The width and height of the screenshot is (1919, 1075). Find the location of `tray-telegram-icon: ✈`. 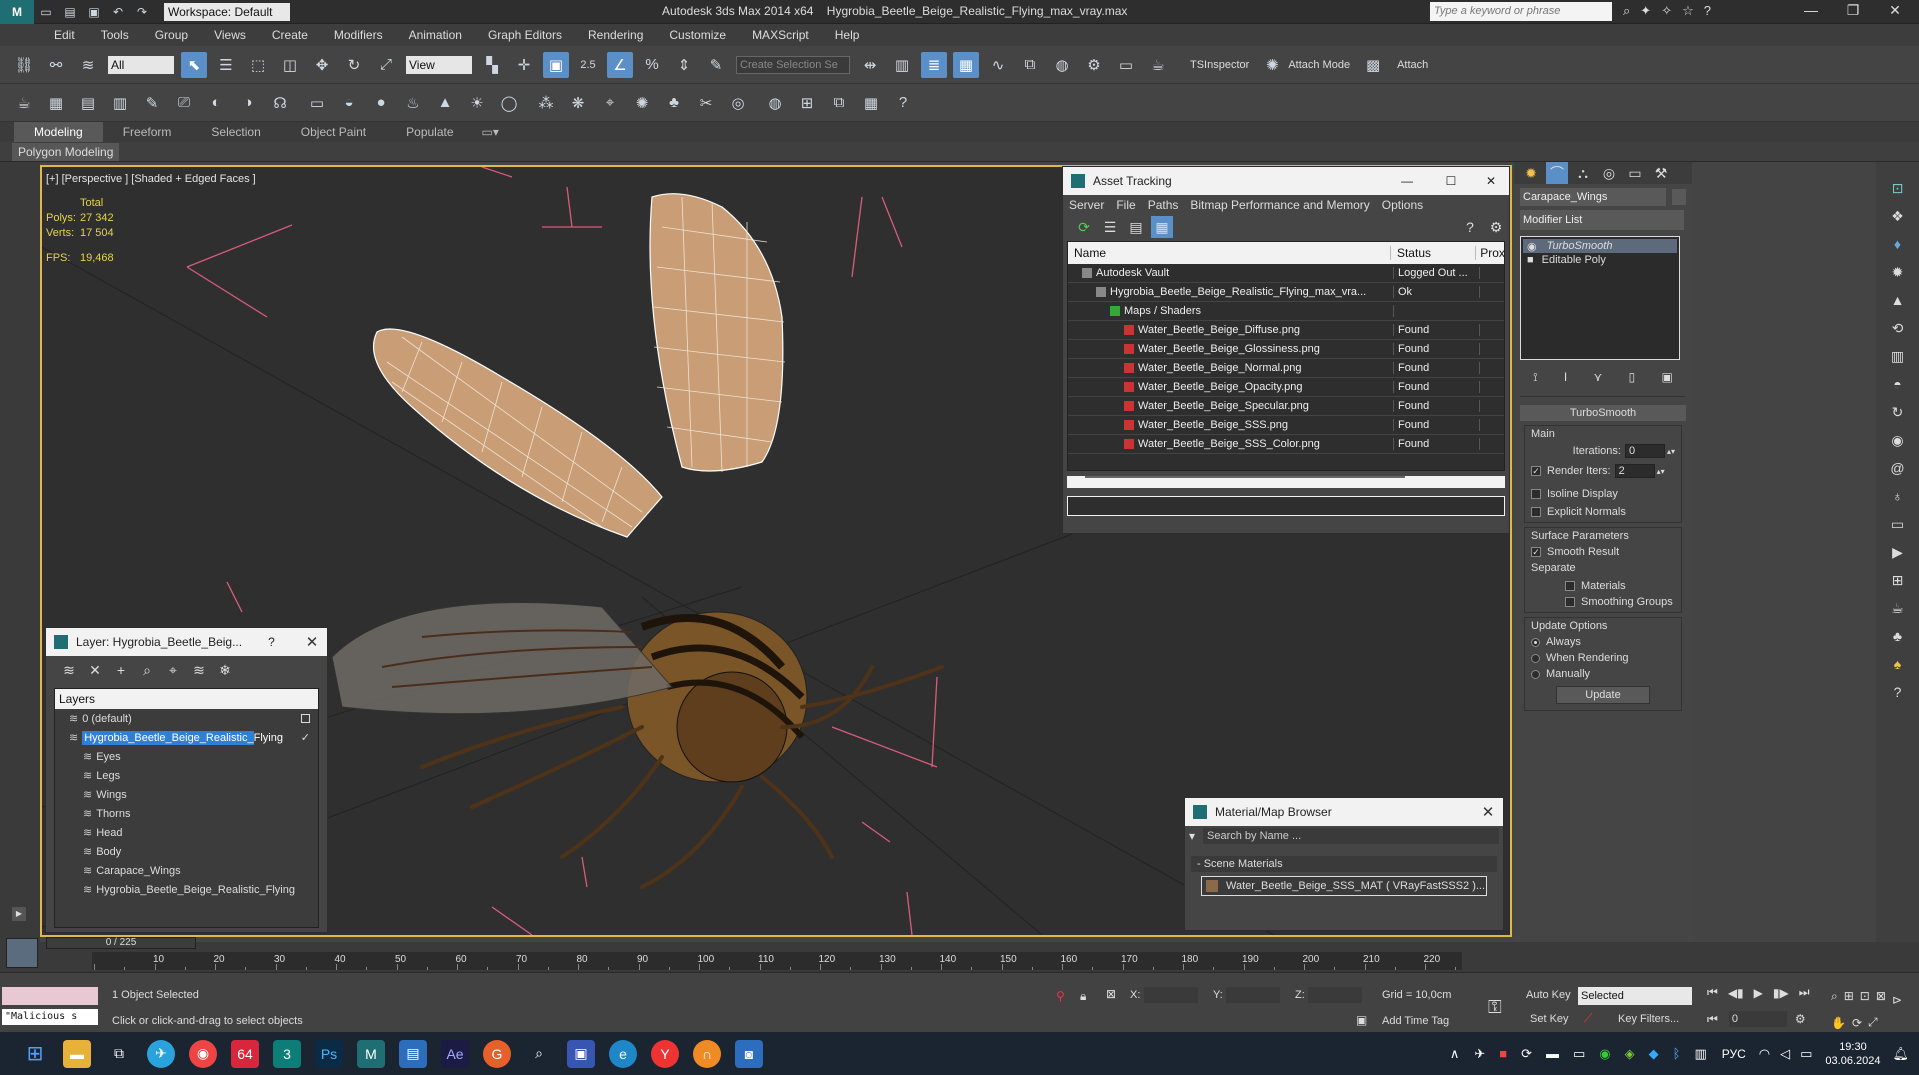

tray-telegram-icon: ✈ is located at coordinates (1479, 1054).